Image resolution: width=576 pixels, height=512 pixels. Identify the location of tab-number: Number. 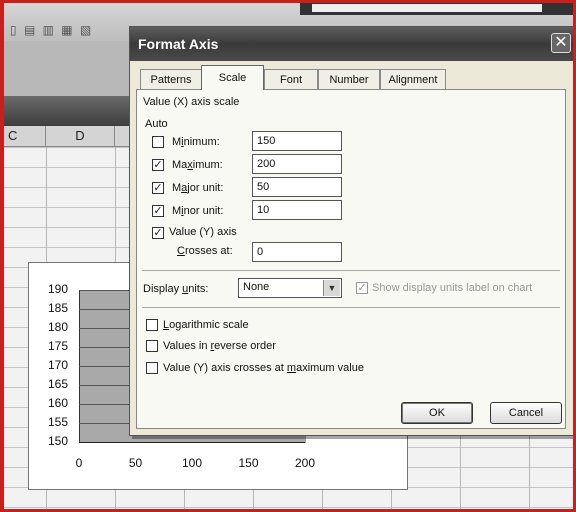
(349, 79).